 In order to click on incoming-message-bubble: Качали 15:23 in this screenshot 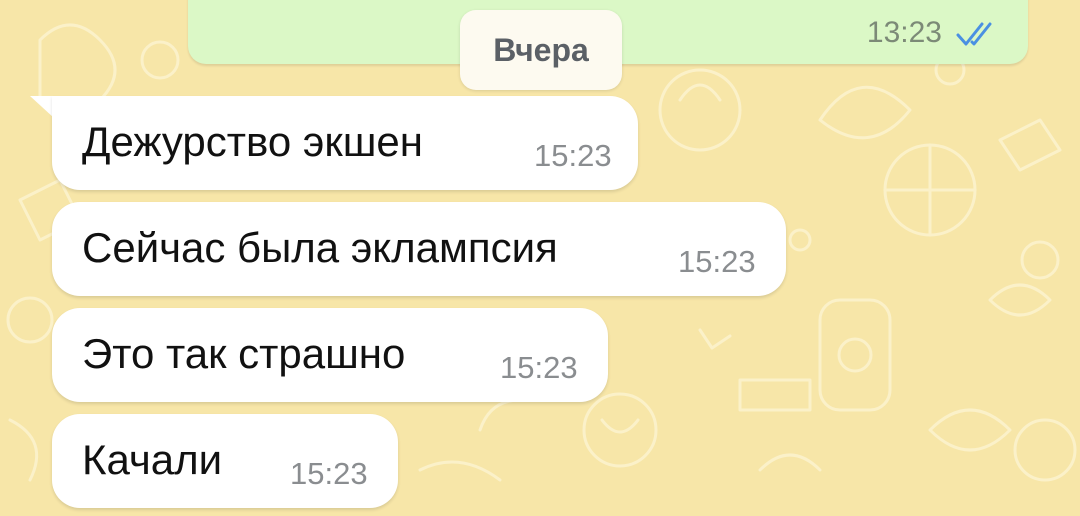, I will do `click(225, 461)`.